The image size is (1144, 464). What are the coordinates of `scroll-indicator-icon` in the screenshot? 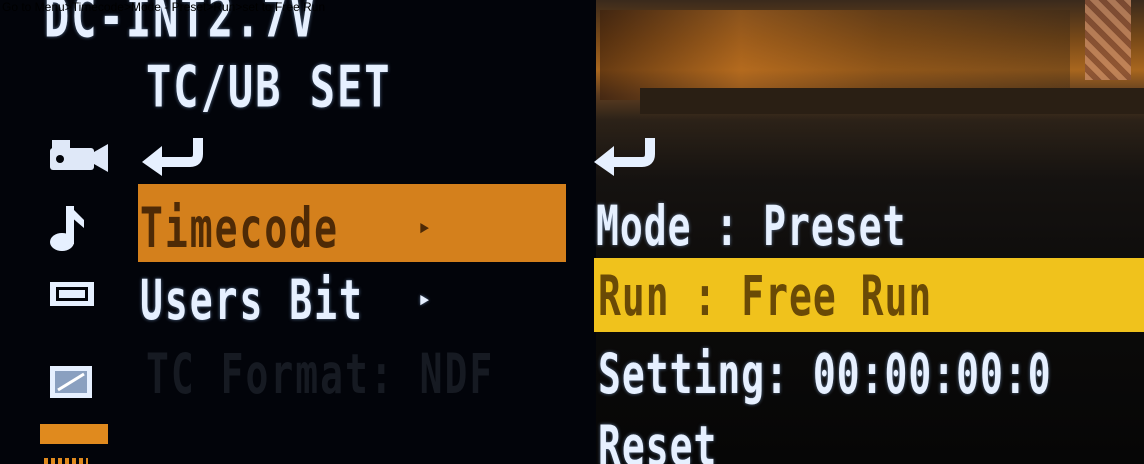 It's located at (66, 458).